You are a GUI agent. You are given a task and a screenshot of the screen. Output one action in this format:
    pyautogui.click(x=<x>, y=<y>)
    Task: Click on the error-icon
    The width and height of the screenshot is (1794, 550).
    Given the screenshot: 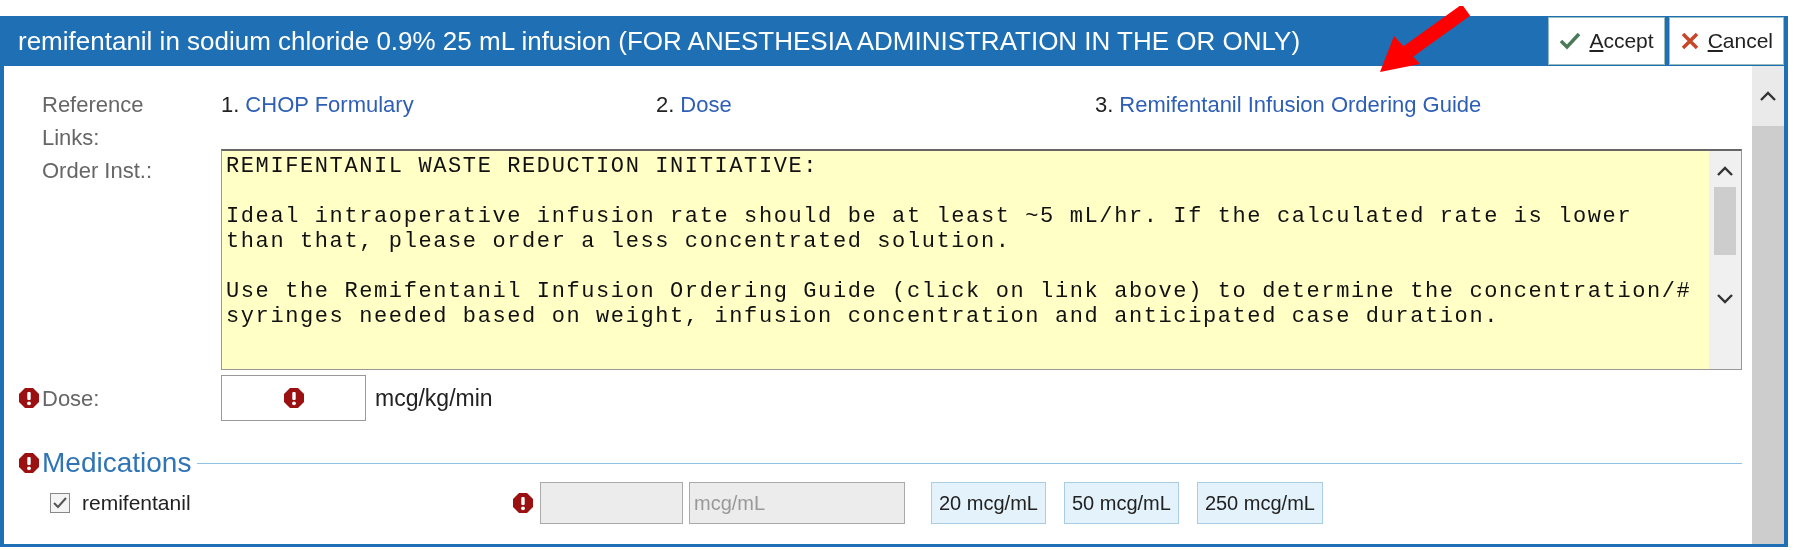 What is the action you would take?
    pyautogui.click(x=293, y=398)
    